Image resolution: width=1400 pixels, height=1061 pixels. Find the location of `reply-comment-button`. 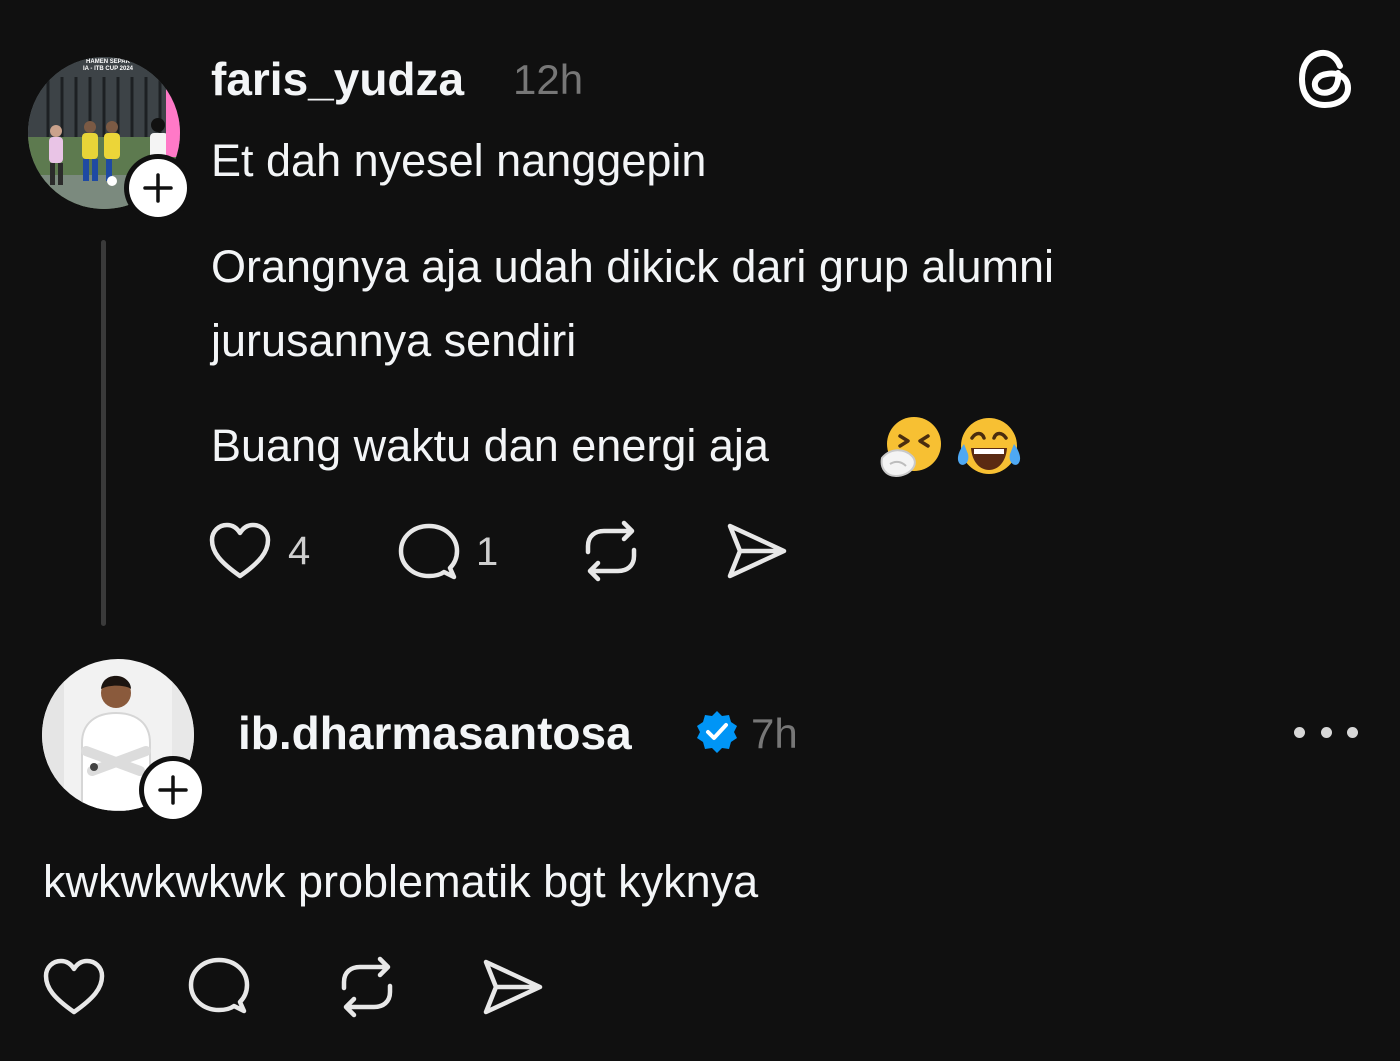

reply-comment-button is located at coordinates (219, 986).